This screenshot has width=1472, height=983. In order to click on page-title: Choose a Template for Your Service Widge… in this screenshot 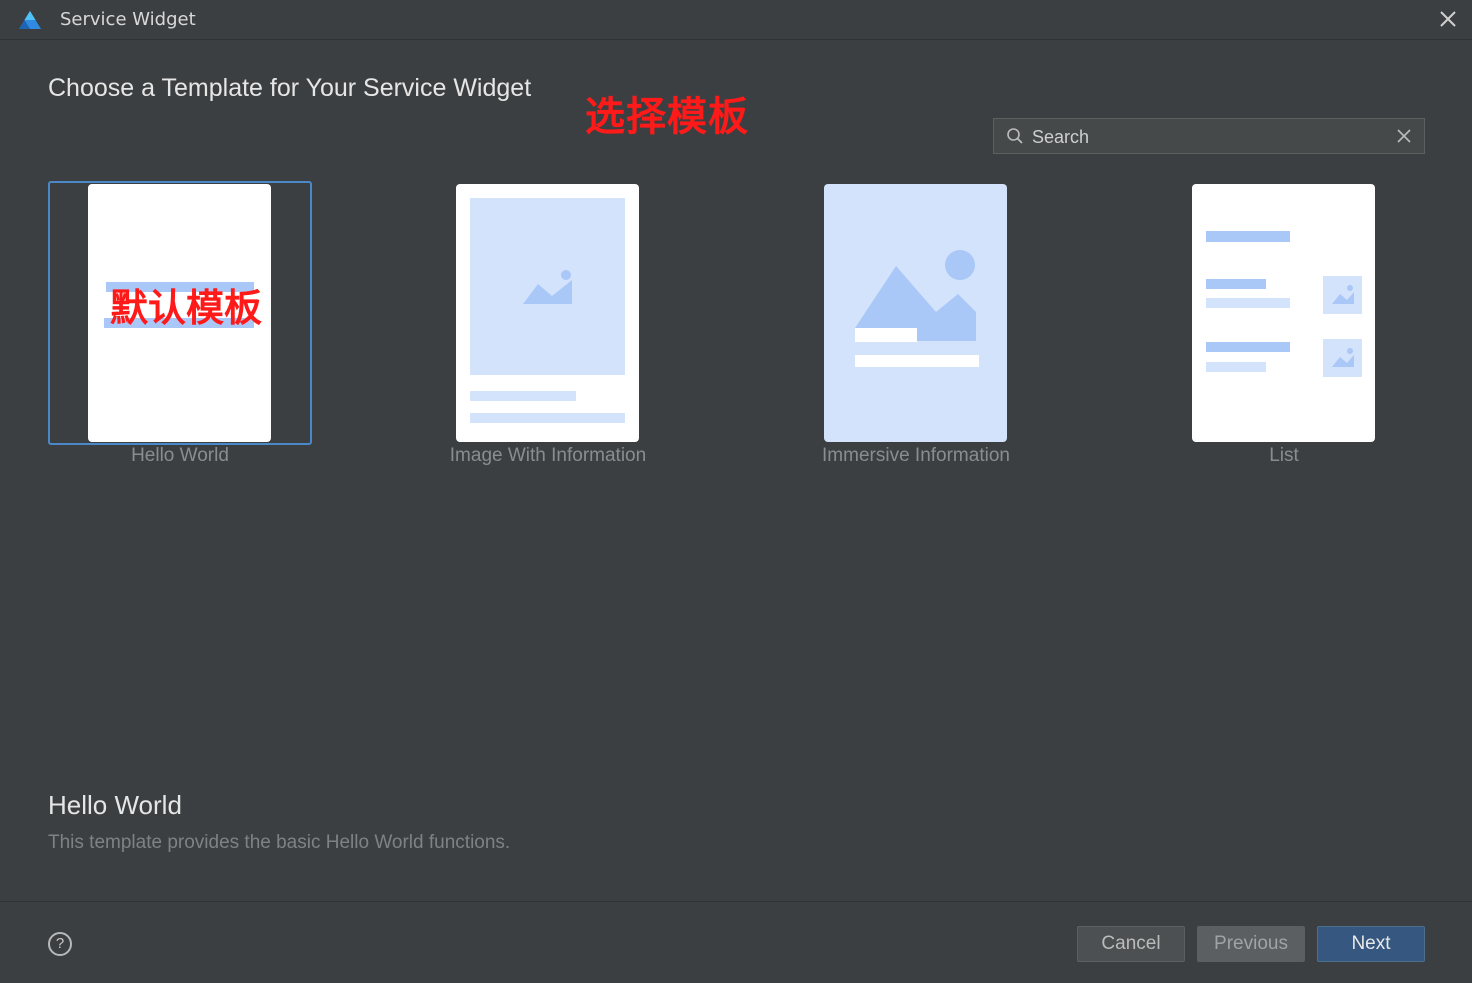, I will do `click(290, 88)`.